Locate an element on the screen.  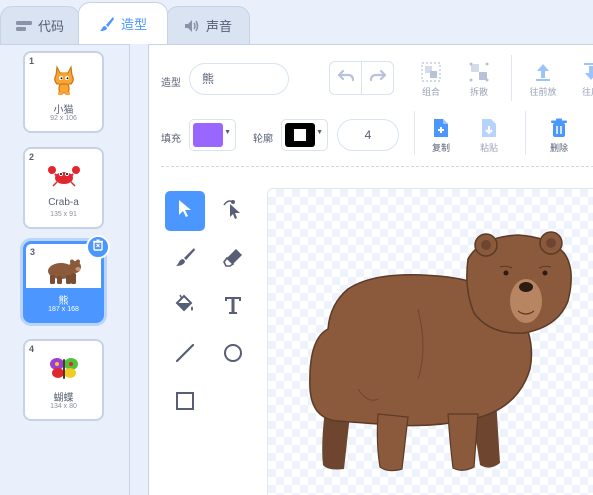
delete-button: 删除 is located at coordinates (559, 134).